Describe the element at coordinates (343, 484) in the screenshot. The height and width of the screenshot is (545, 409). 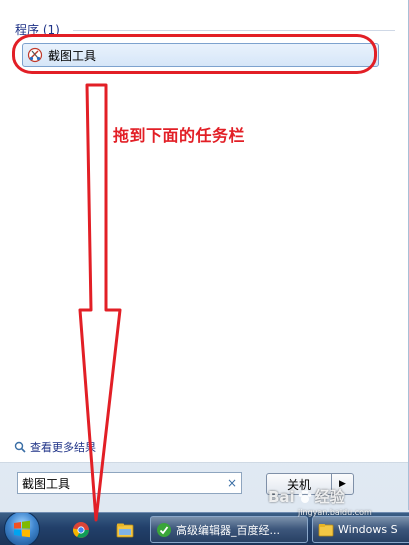
I see `shutdown-options-arrow-icon: ▶` at that location.